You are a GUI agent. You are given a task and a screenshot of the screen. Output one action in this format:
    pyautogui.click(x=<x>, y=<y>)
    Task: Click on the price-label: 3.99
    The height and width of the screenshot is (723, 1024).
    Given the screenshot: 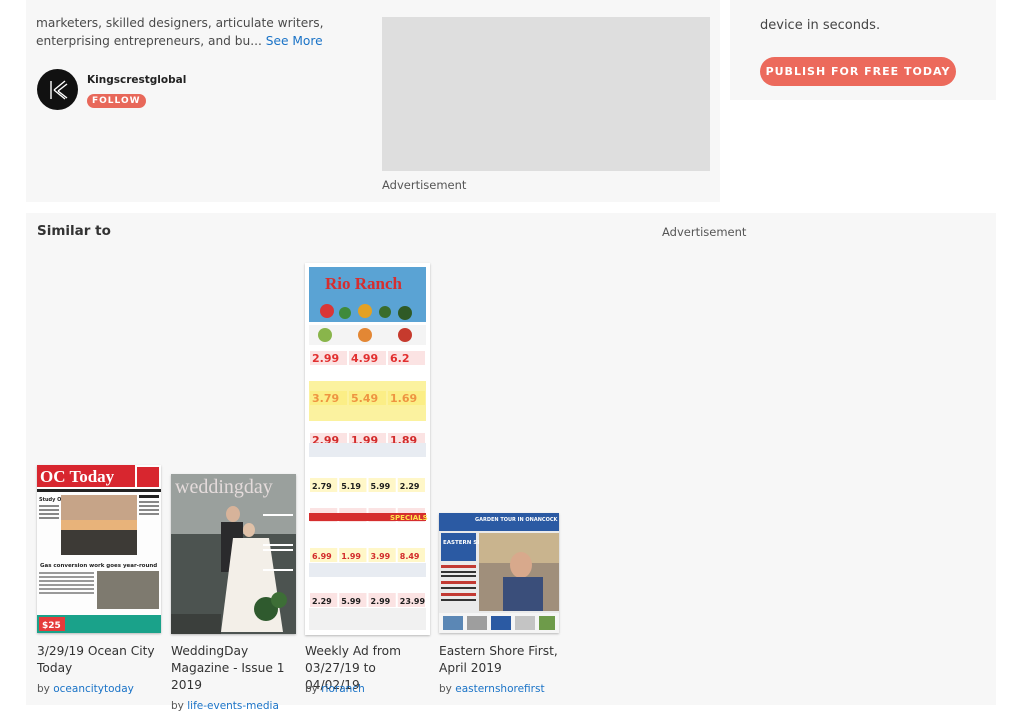 What is the action you would take?
    pyautogui.click(x=381, y=556)
    